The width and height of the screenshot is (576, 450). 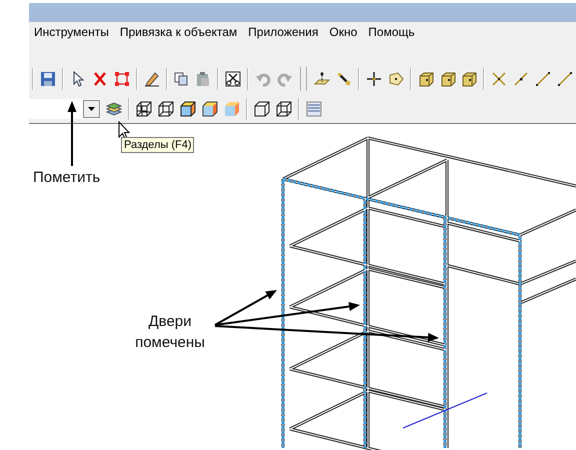 I want to click on crosshair-icon, so click(x=374, y=79).